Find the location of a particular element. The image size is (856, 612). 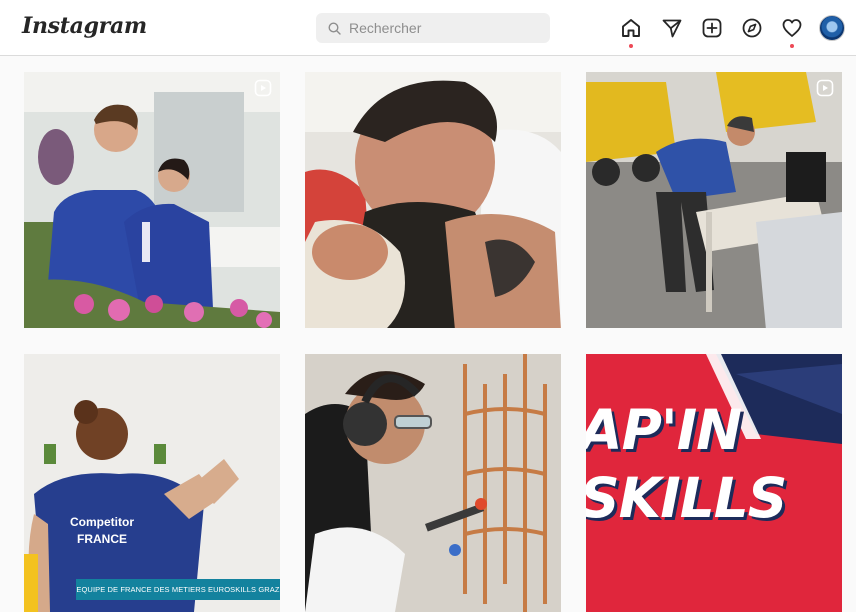

direct-icon is located at coordinates (672, 28).